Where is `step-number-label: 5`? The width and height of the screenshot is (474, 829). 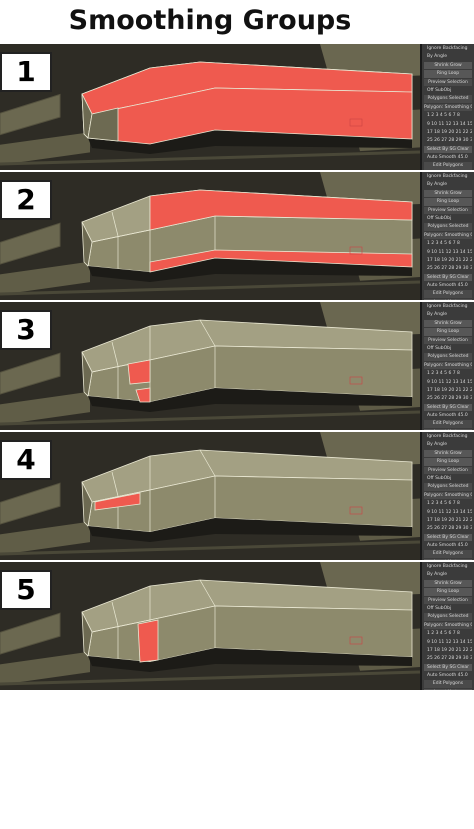
step-number-label: 5 is located at coordinates (26, 590).